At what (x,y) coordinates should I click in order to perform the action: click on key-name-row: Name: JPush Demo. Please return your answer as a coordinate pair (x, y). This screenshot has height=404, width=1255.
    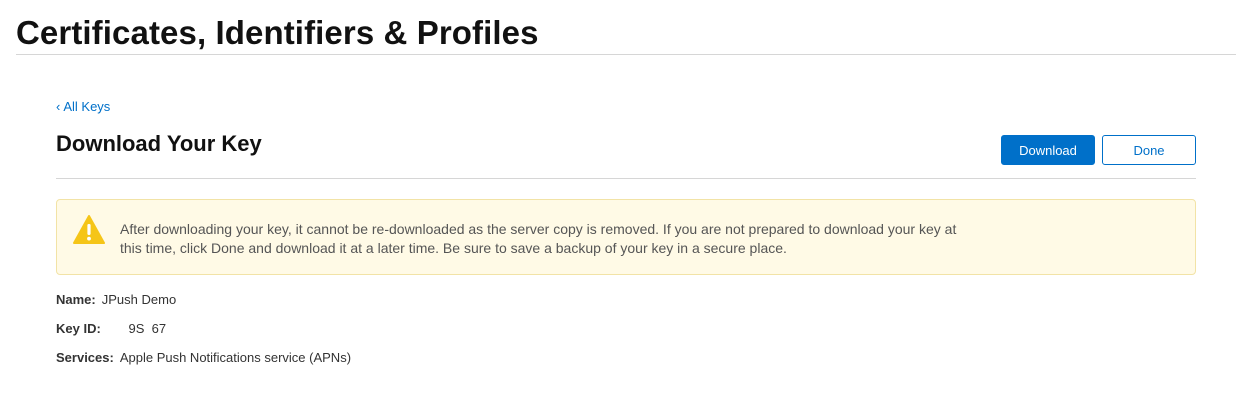
    Looking at the image, I should click on (116, 299).